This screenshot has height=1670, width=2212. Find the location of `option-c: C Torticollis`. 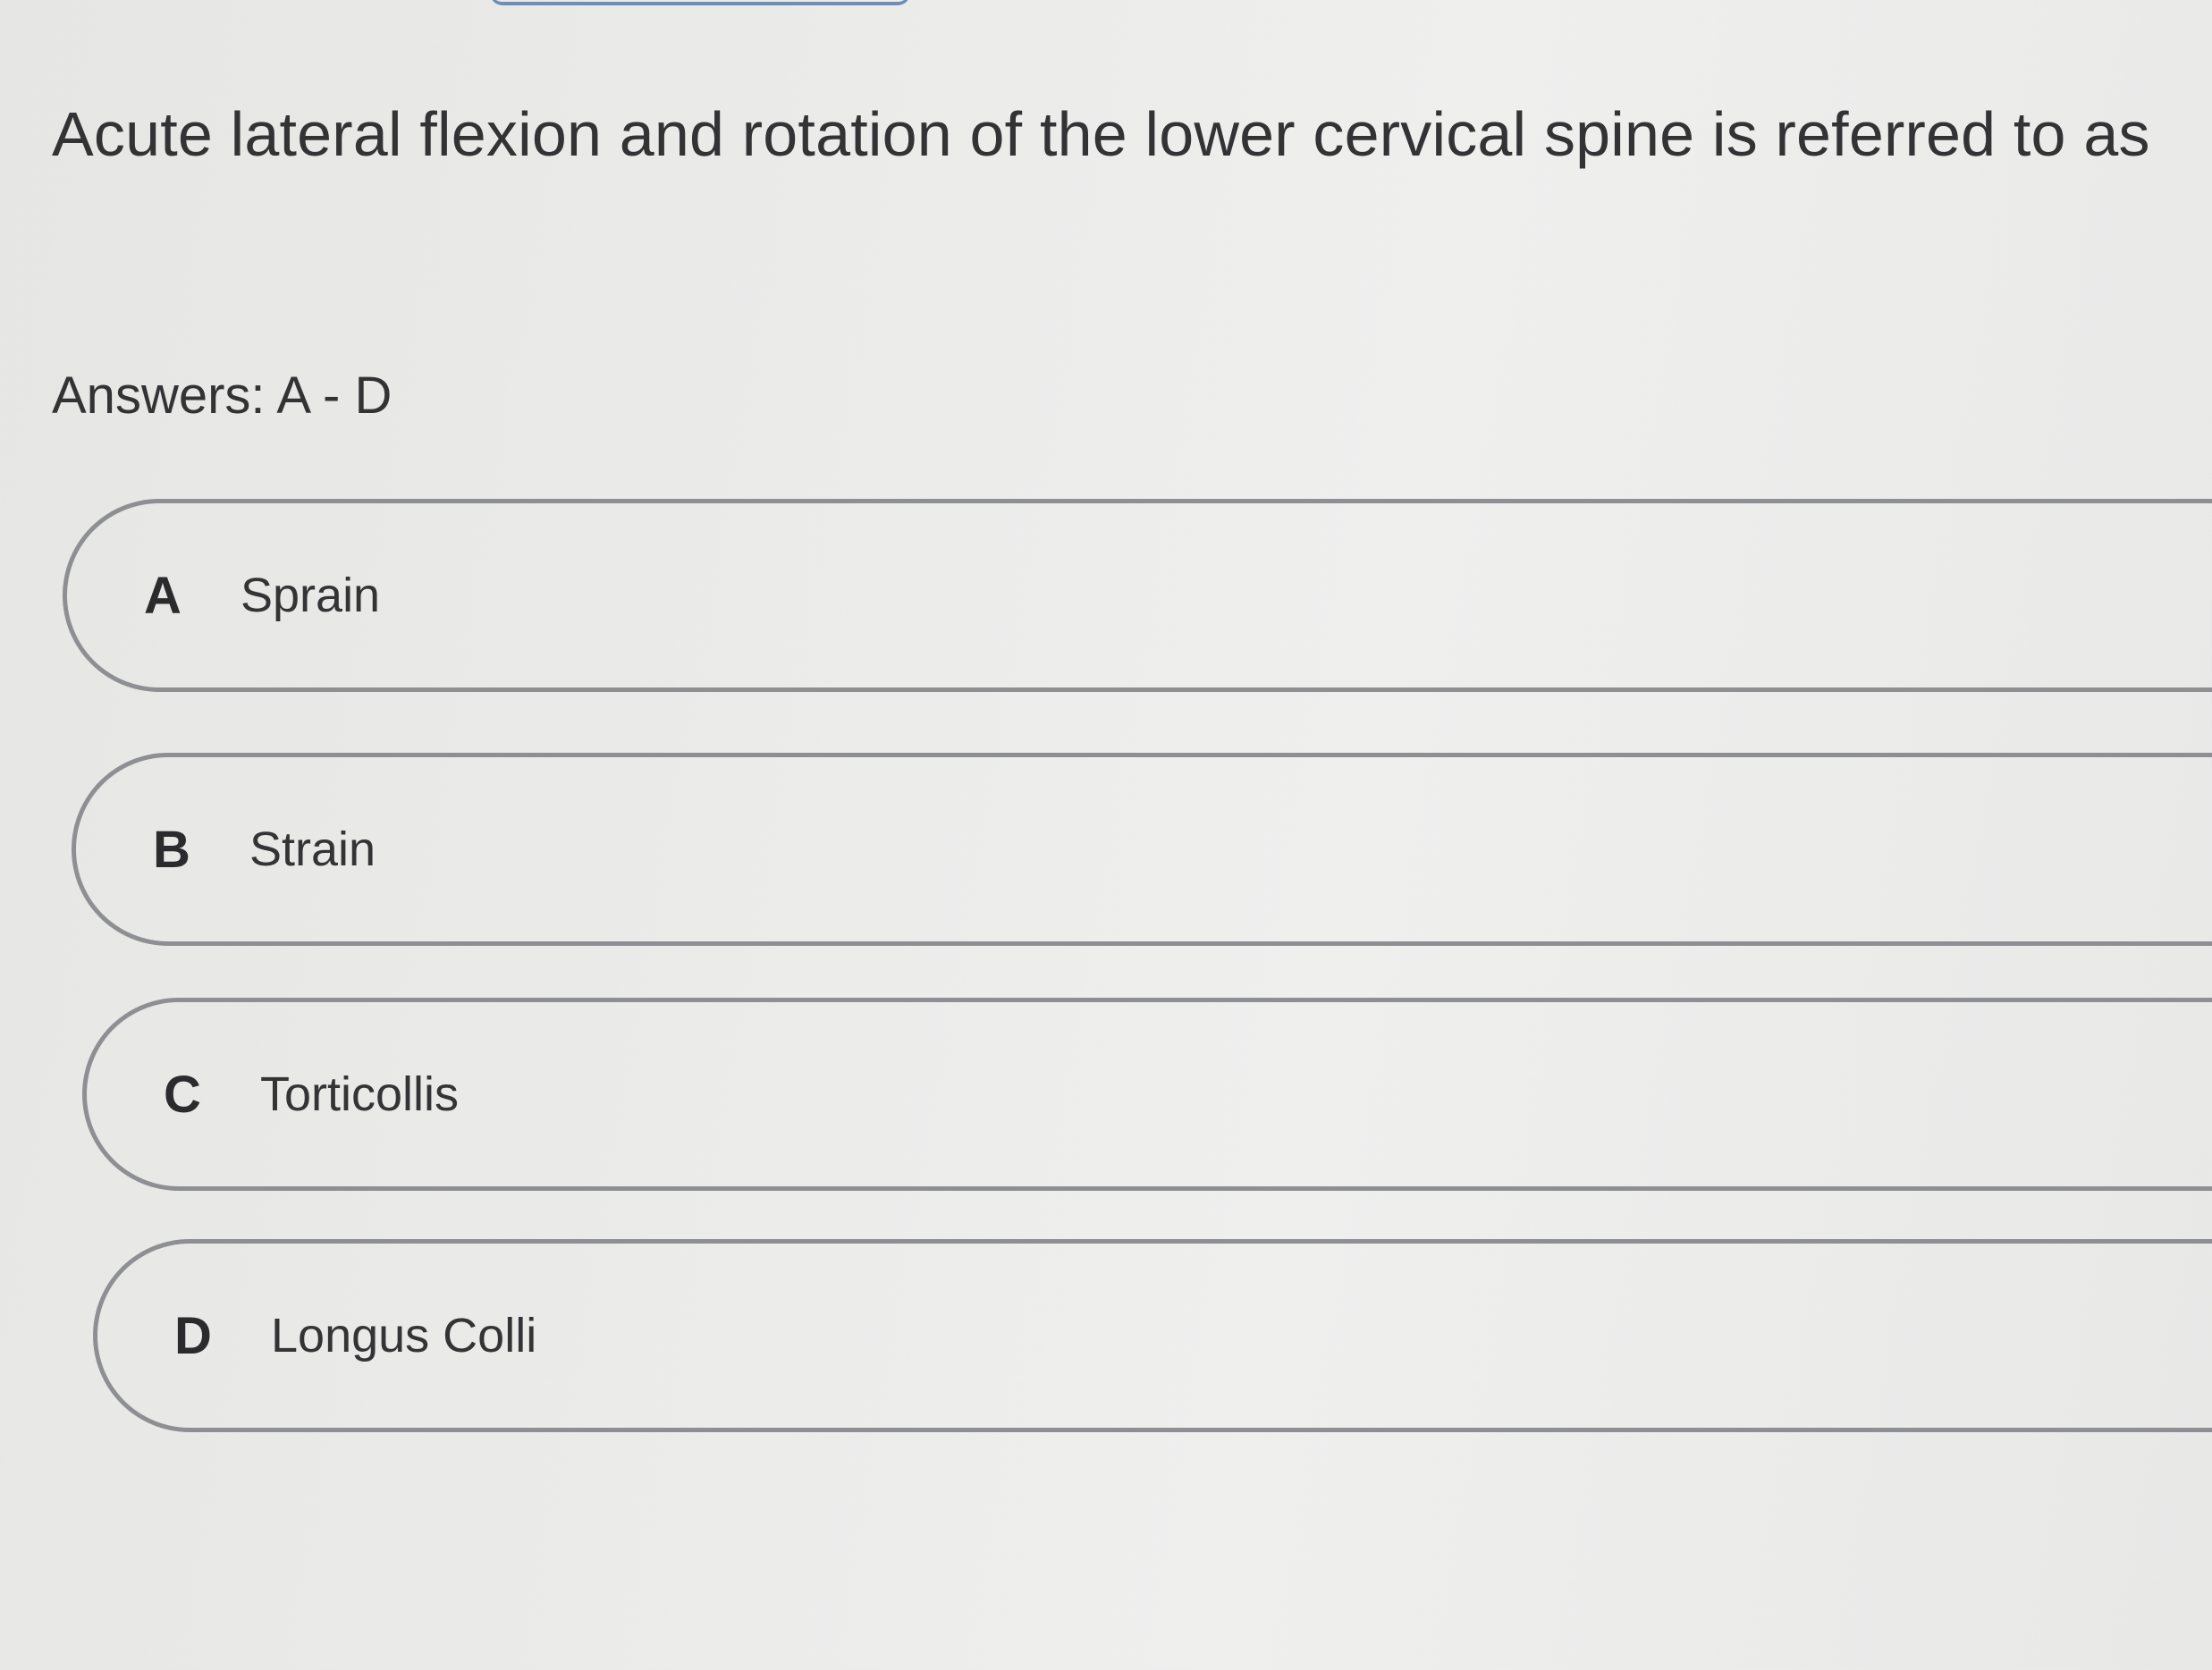

option-c: C Torticollis is located at coordinates (1147, 1094).